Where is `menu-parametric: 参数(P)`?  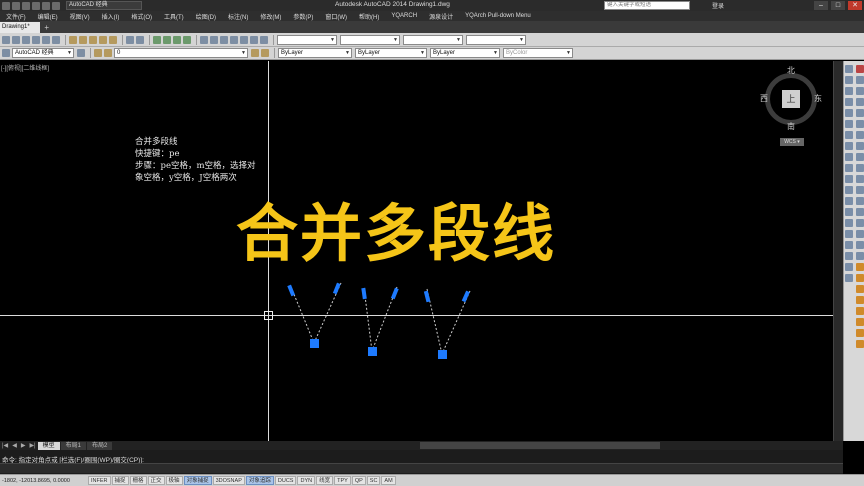 menu-parametric: 参数(P) is located at coordinates (303, 16).